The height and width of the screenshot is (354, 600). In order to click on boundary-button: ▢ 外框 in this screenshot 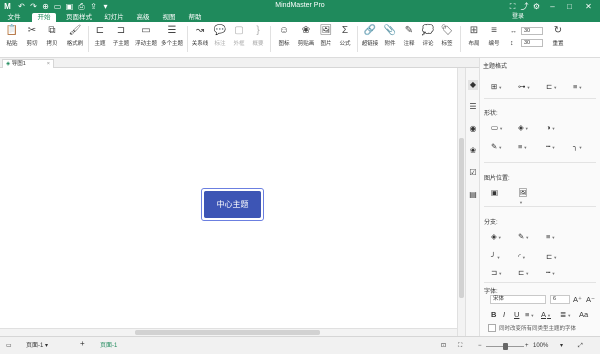, I will do `click(239, 39)`.